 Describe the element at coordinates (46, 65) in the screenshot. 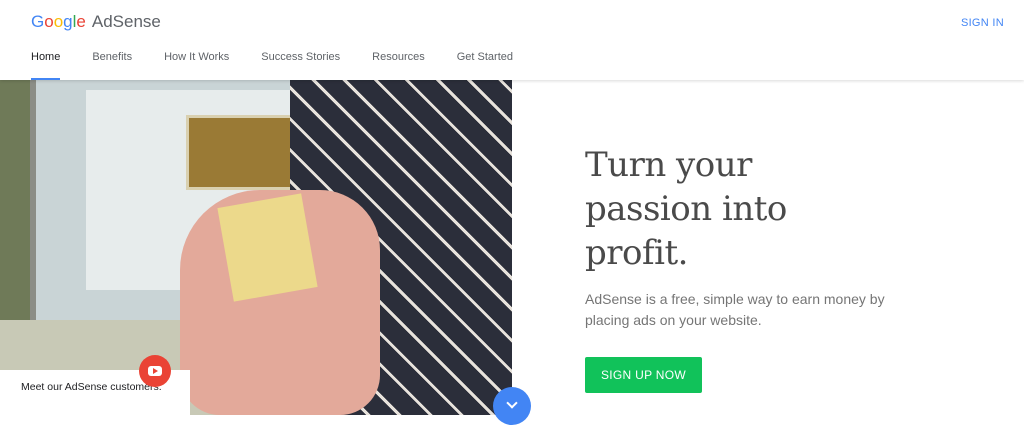

I see `nav-home: Home` at that location.